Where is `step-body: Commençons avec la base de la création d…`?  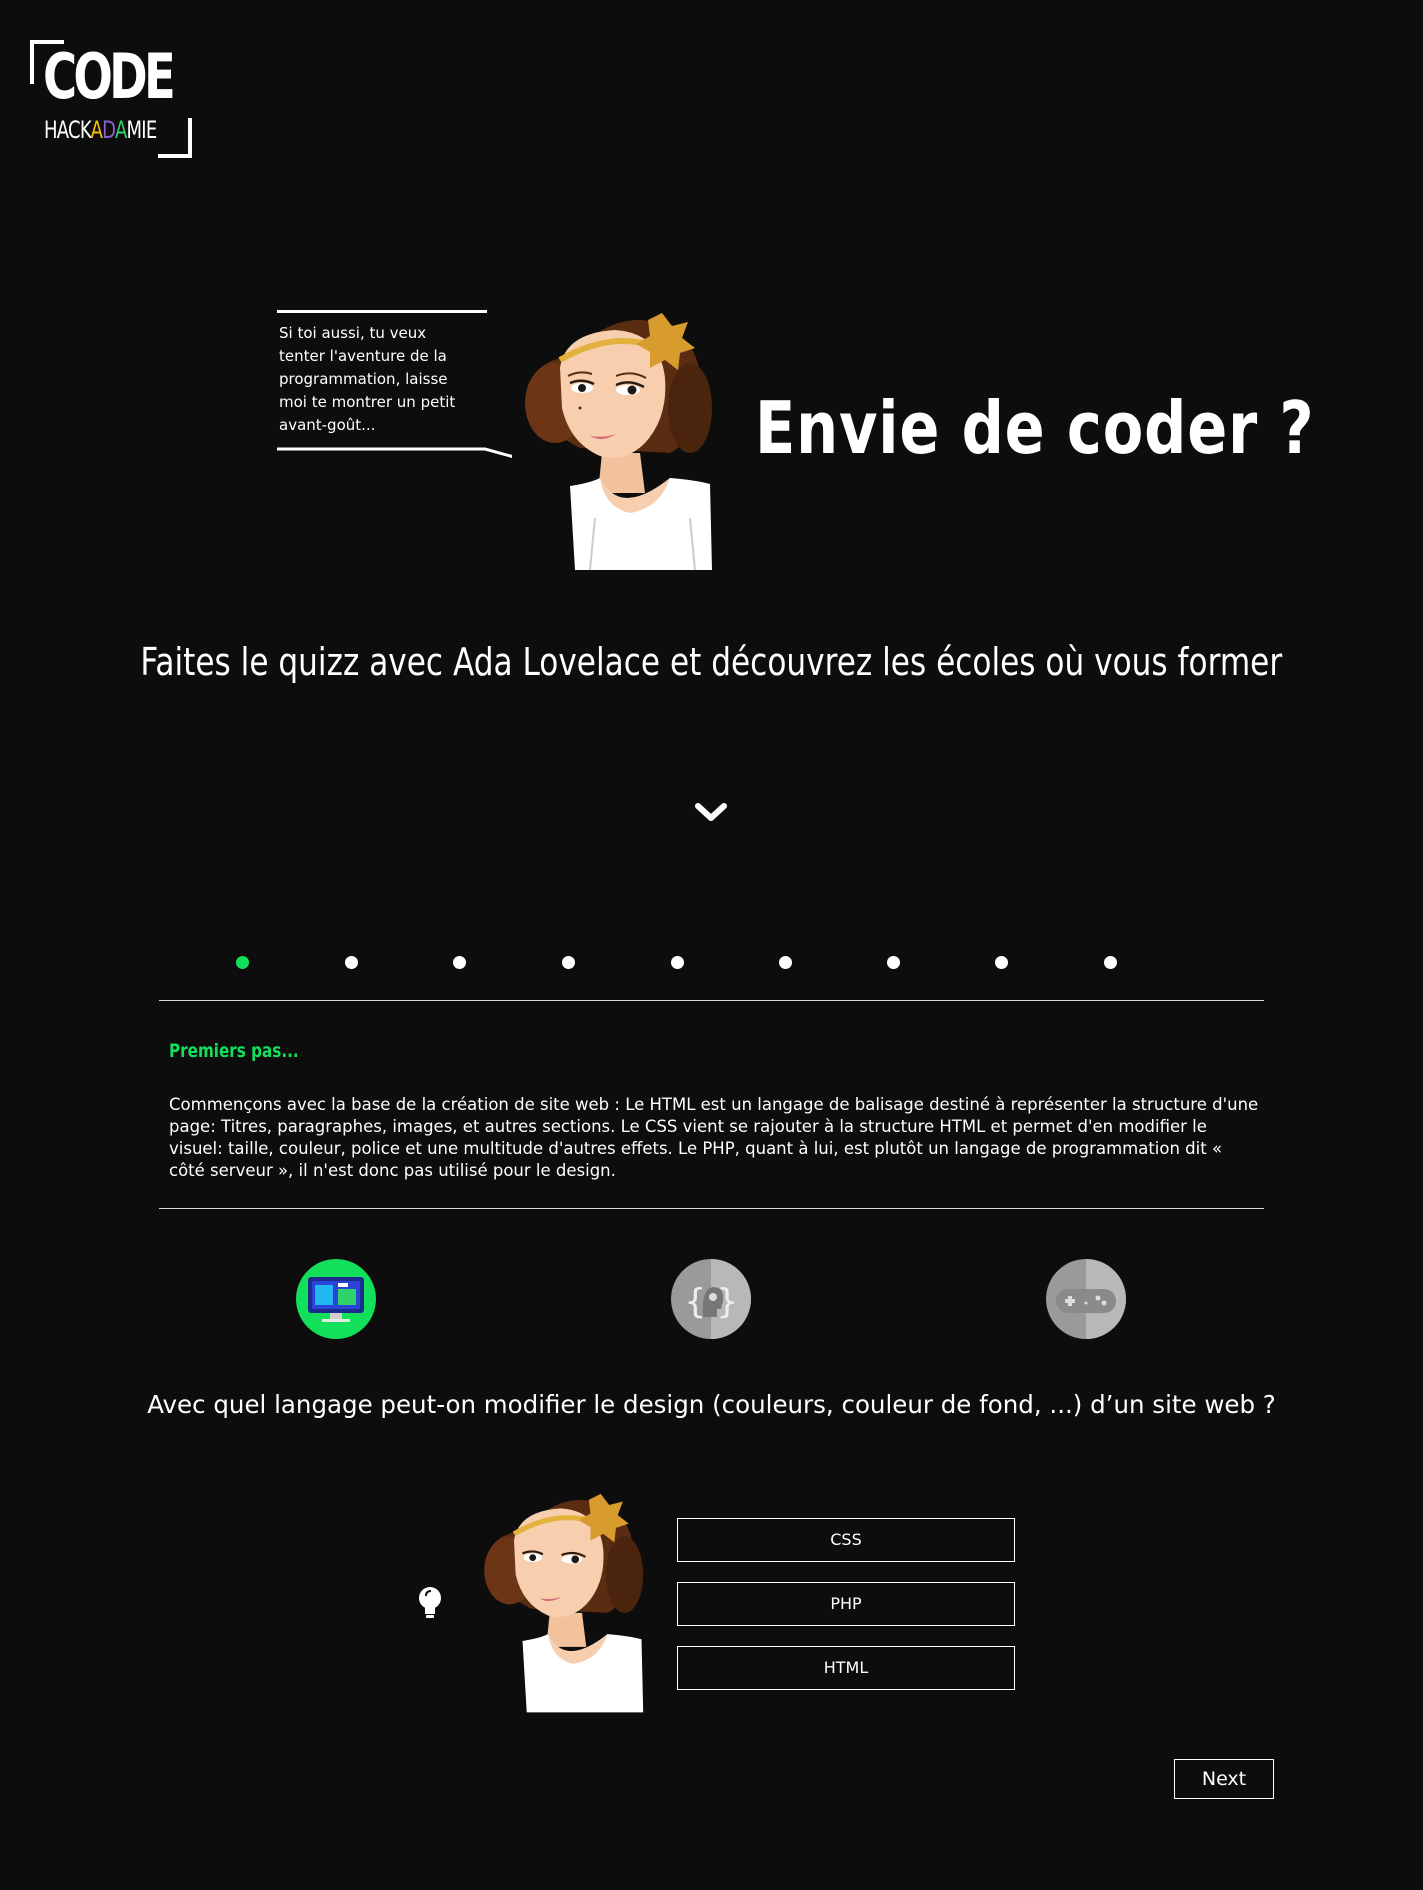 step-body: Commençons avec la base de la création d… is located at coordinates (714, 1137).